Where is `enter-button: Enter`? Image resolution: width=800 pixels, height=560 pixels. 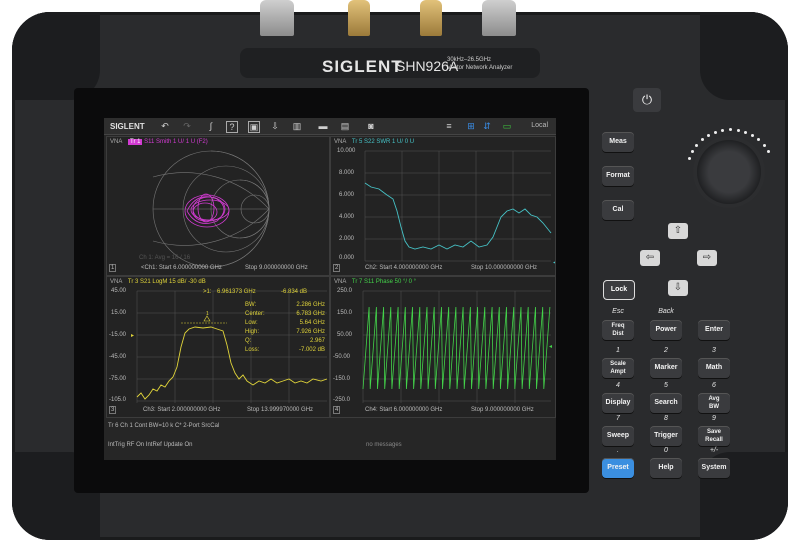
enter-button: Enter is located at coordinates (714, 330).